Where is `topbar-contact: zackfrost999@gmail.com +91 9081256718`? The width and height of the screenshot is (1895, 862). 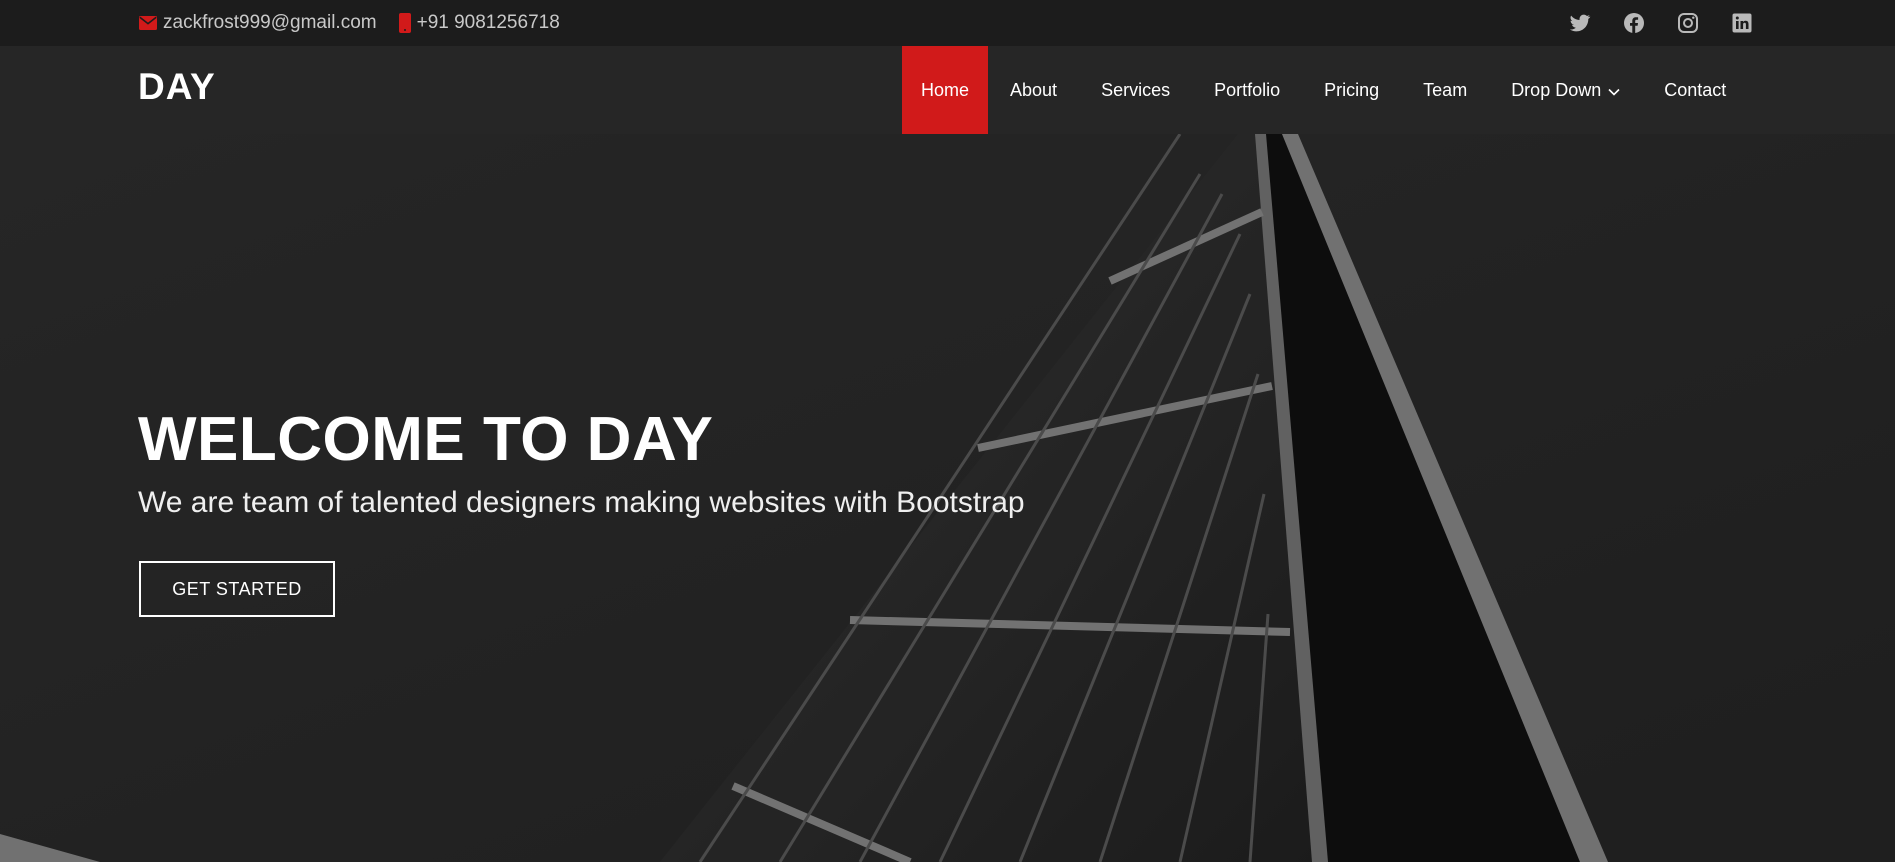 topbar-contact: zackfrost999@gmail.com +91 9081256718 is located at coordinates (349, 23).